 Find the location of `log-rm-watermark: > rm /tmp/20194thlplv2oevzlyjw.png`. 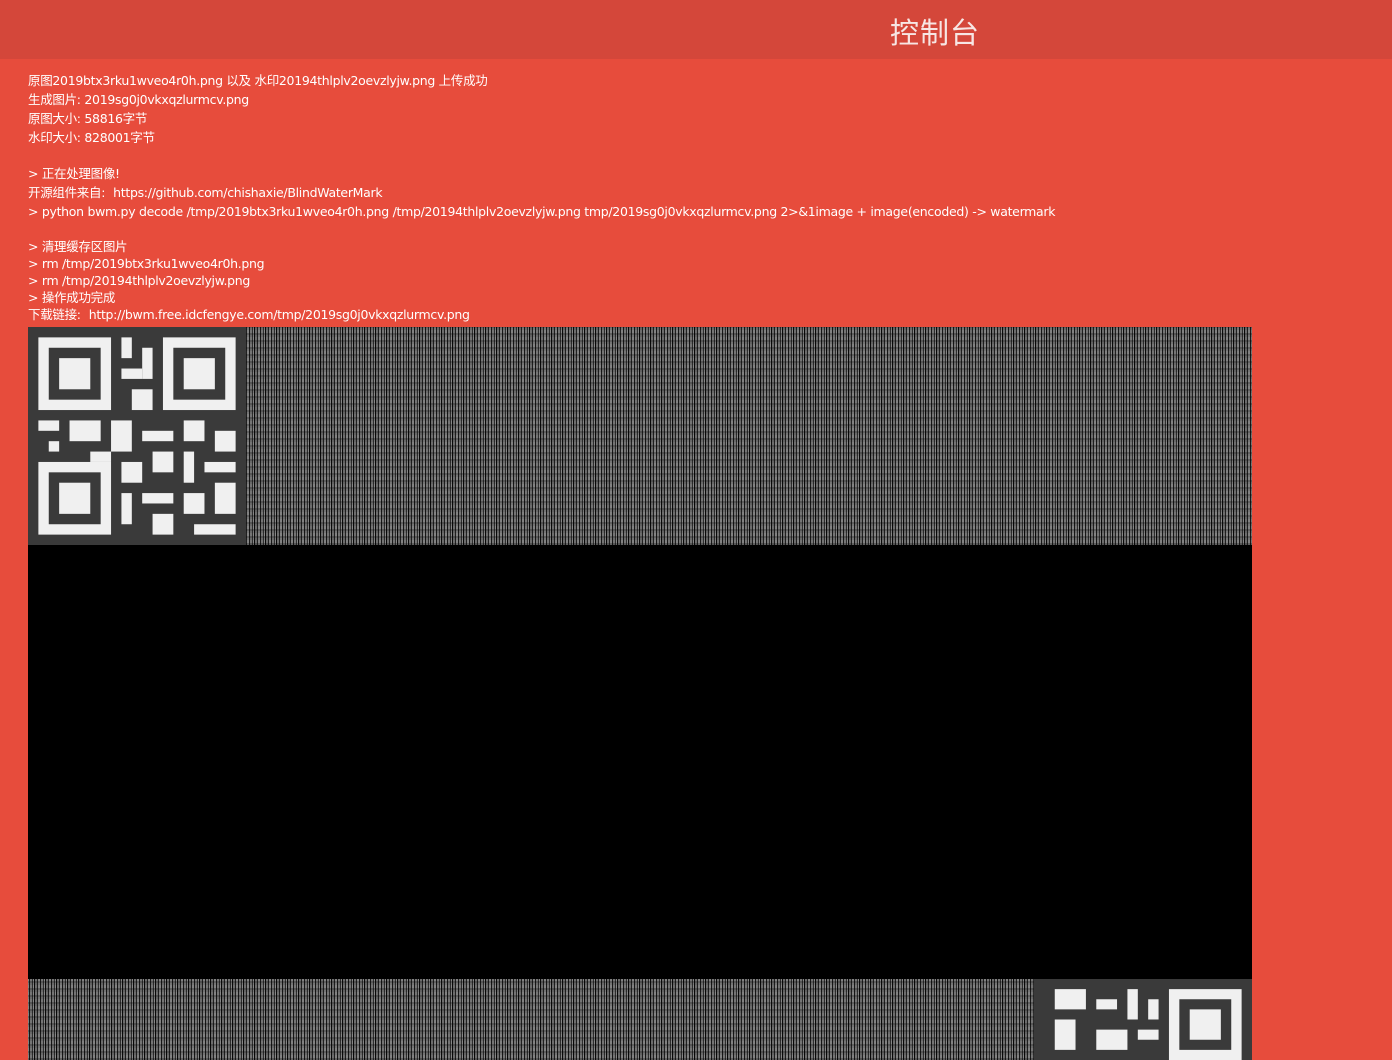

log-rm-watermark: > rm /tmp/20194thlplv2oevzlyjw.png is located at coordinates (139, 280).